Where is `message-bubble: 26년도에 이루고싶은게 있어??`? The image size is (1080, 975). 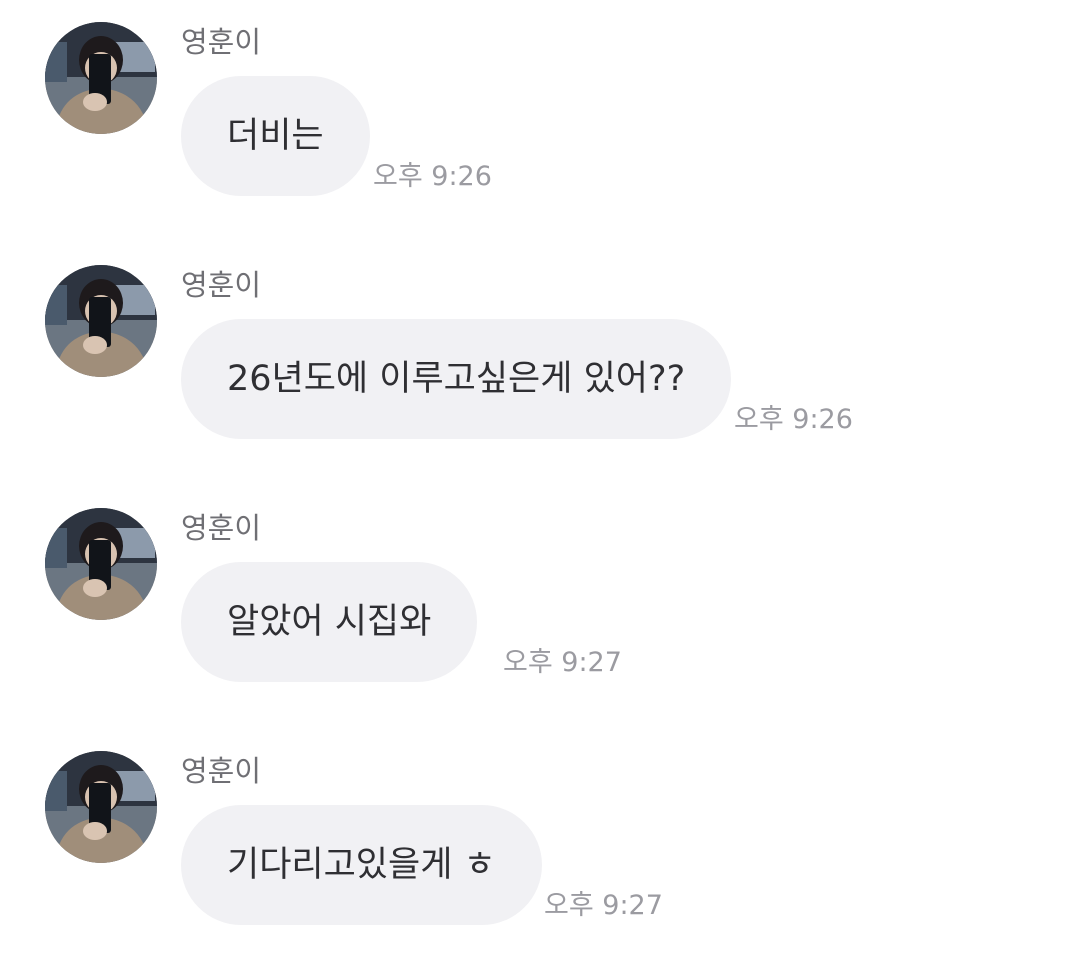
message-bubble: 26년도에 이루고싶은게 있어?? is located at coordinates (456, 379).